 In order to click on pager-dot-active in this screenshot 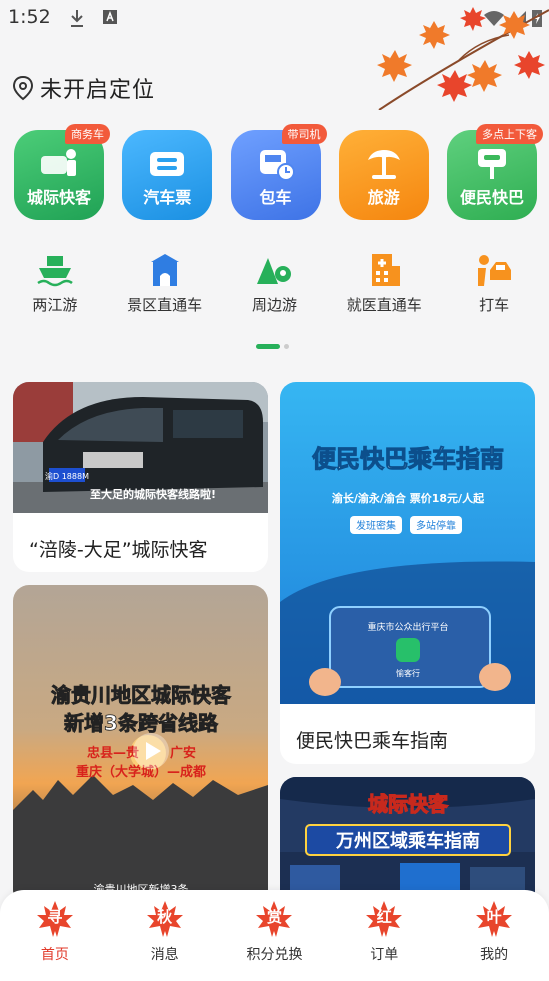, I will do `click(268, 346)`.